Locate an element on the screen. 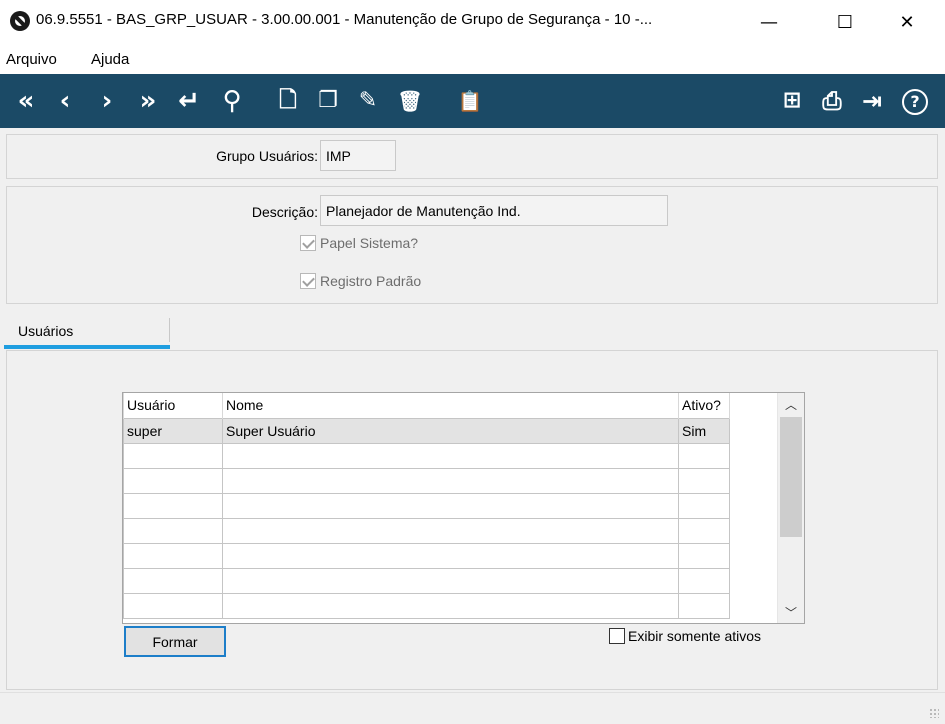  column-header-ativo: Ativo? is located at coordinates (704, 405).